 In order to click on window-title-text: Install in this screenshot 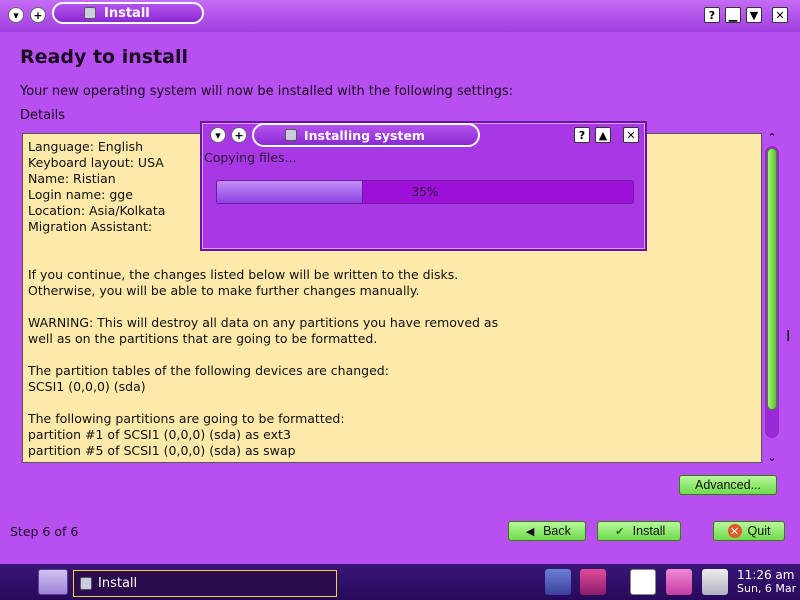, I will do `click(127, 13)`.